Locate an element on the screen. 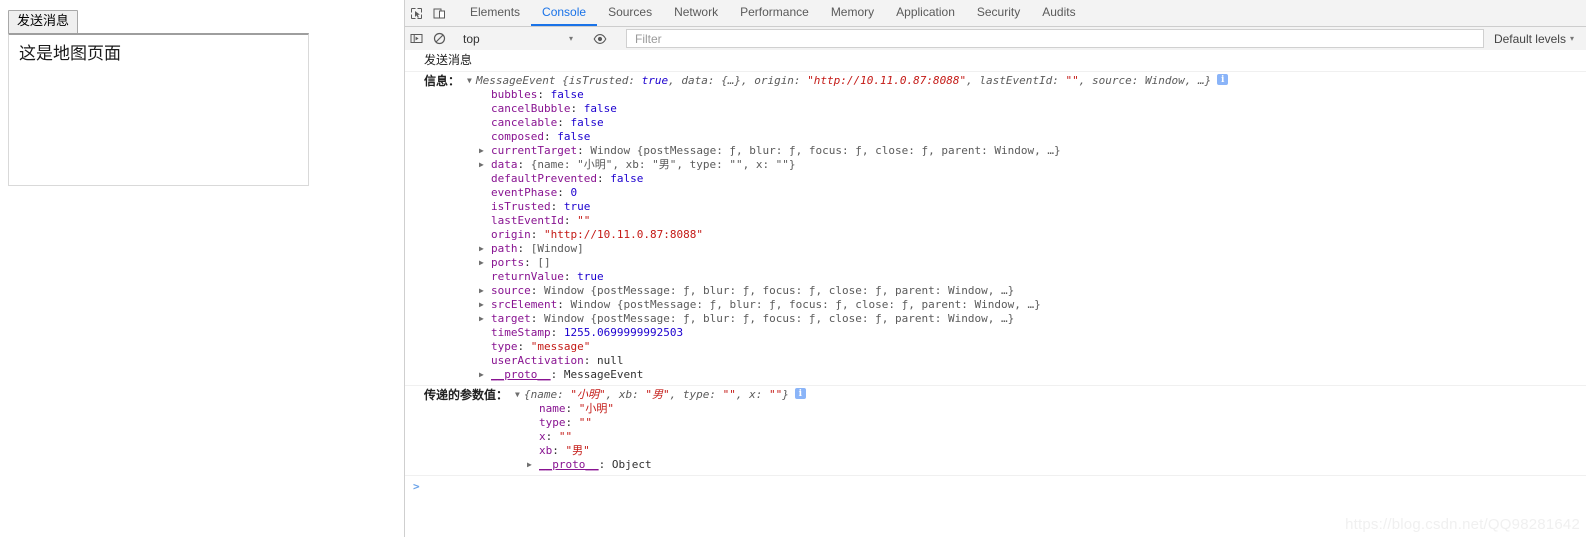  console-message-label: 信息： is located at coordinates (442, 81).